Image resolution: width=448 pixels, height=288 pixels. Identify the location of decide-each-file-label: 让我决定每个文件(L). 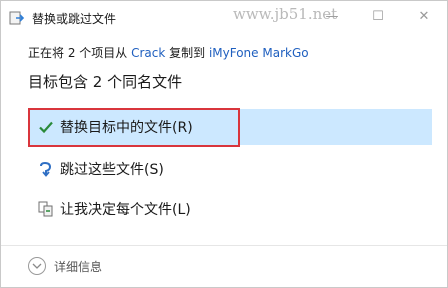
(125, 210).